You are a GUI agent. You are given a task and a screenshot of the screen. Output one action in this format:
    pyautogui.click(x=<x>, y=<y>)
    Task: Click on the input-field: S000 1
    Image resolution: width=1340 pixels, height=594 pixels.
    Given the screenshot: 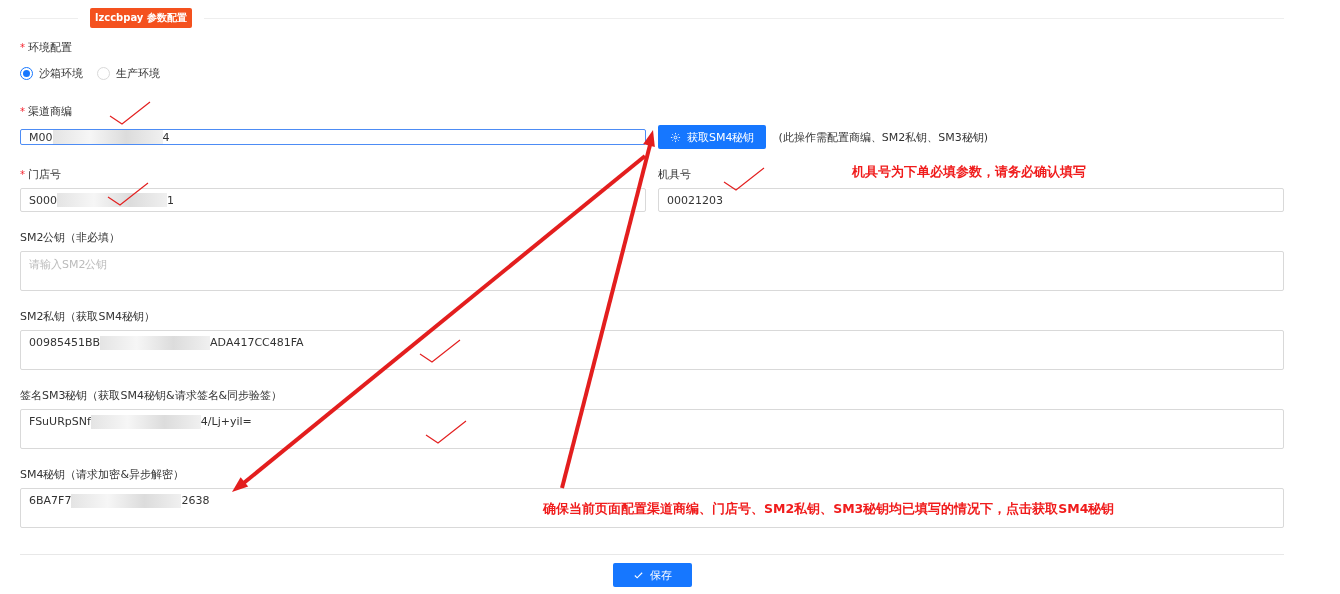 What is the action you would take?
    pyautogui.click(x=333, y=200)
    